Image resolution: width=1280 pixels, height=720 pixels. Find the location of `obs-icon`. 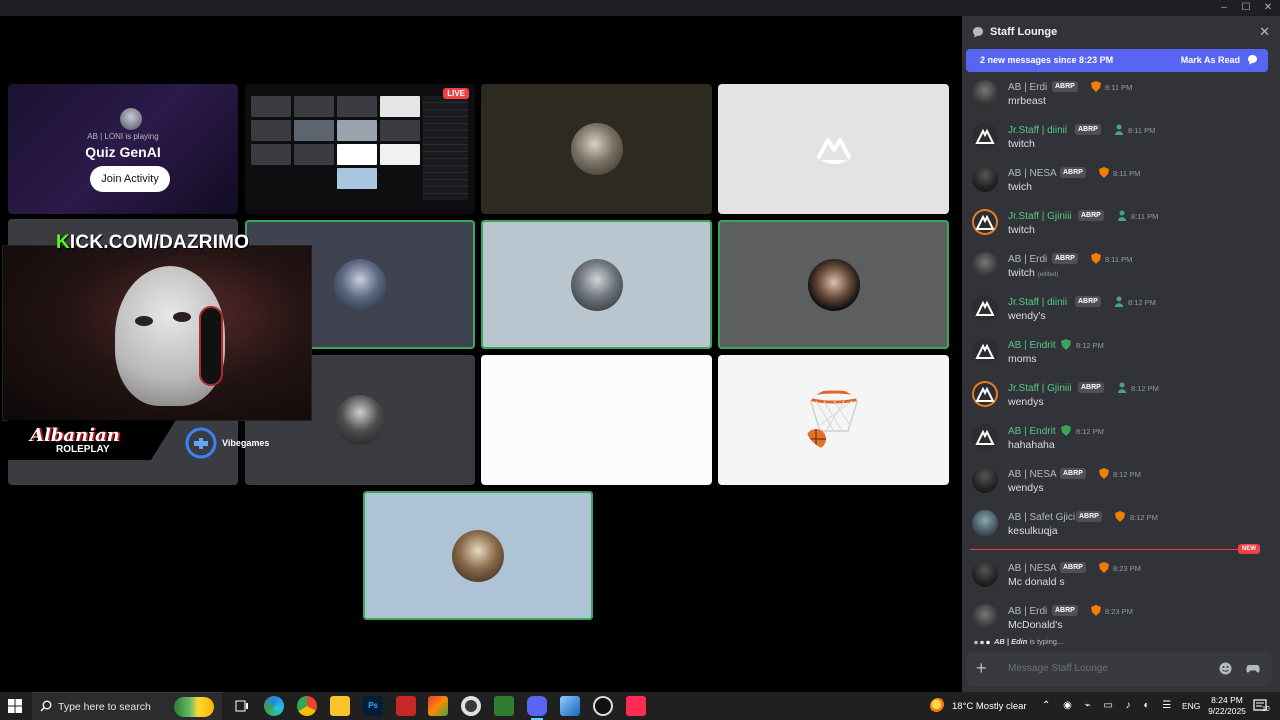

obs-icon is located at coordinates (471, 706).